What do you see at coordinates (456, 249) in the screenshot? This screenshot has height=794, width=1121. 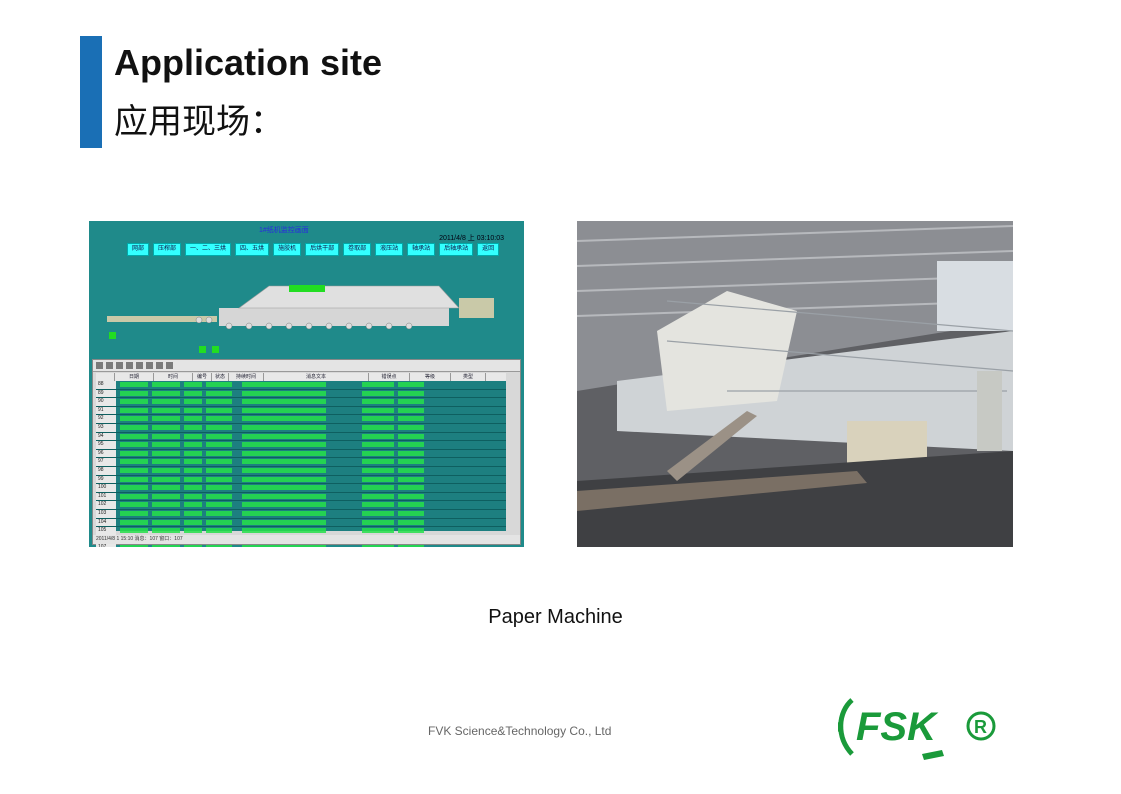 I see `scada-tab: 后轴承站` at bounding box center [456, 249].